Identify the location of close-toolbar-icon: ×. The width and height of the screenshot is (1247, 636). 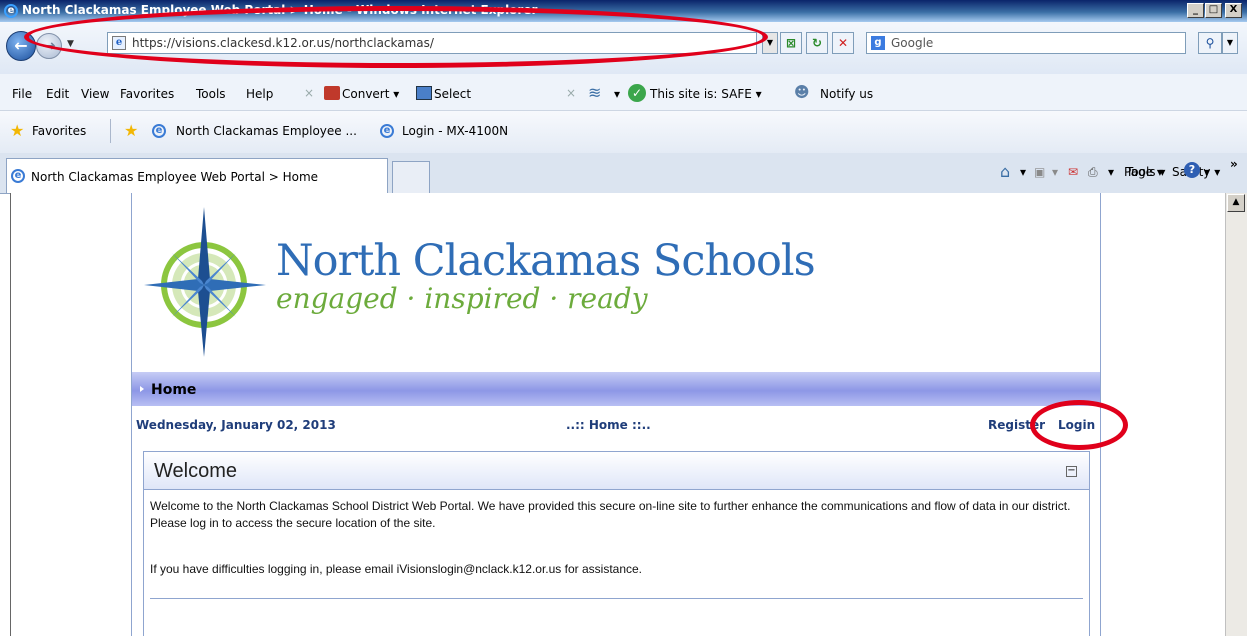
(309, 93).